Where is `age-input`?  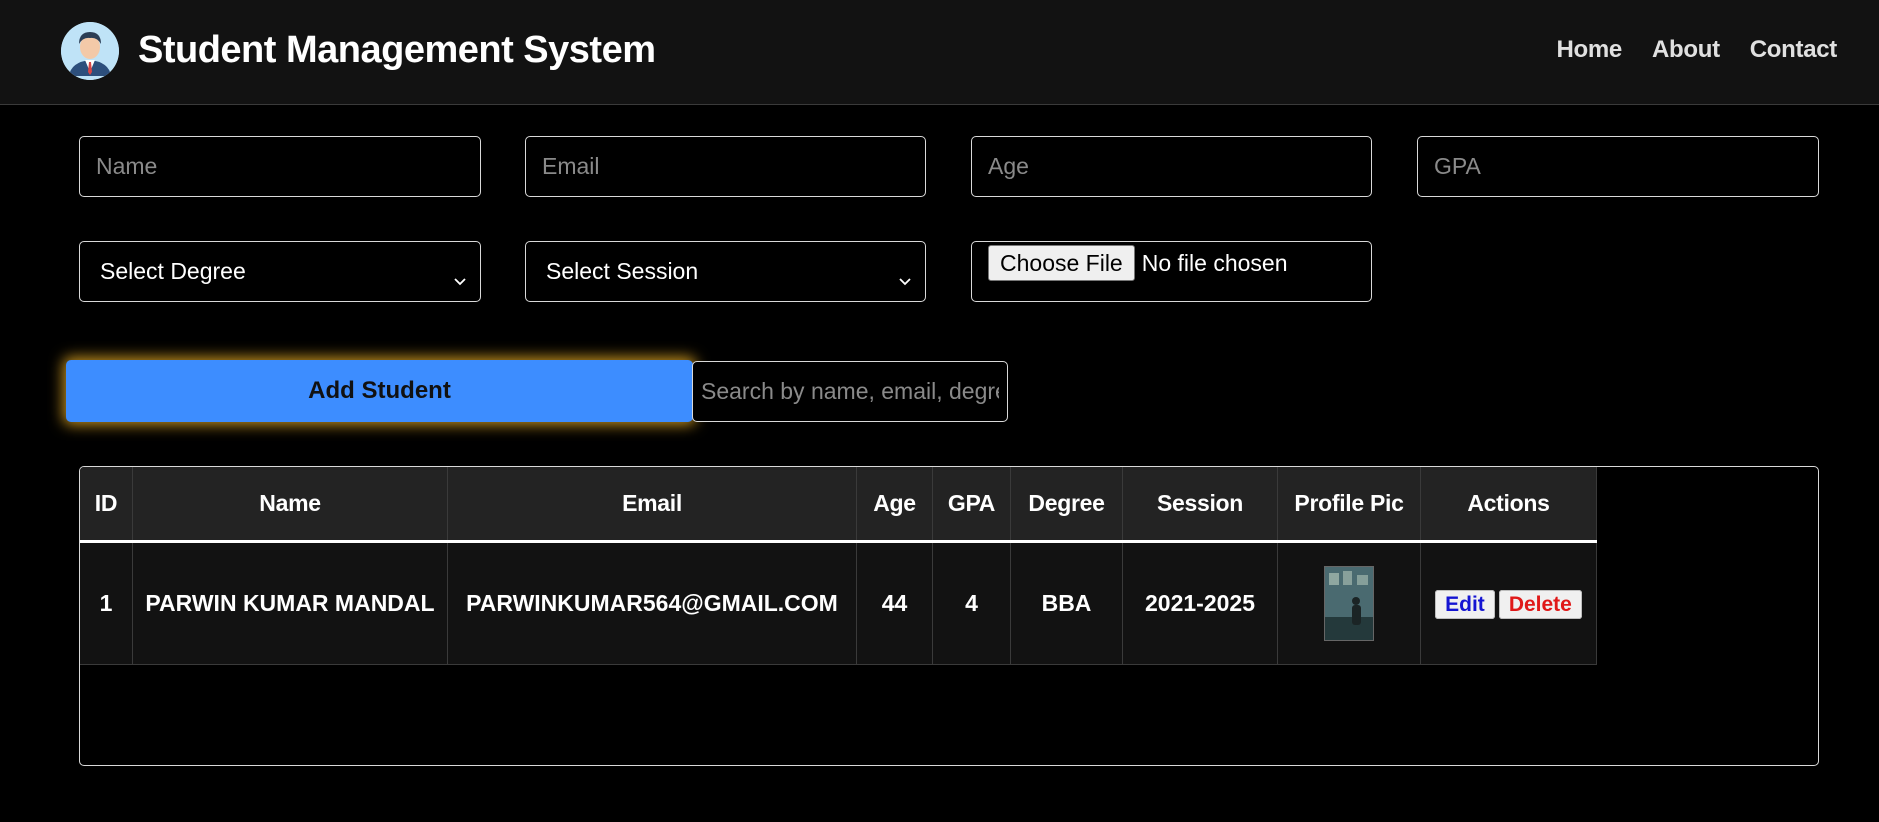 age-input is located at coordinates (1171, 166).